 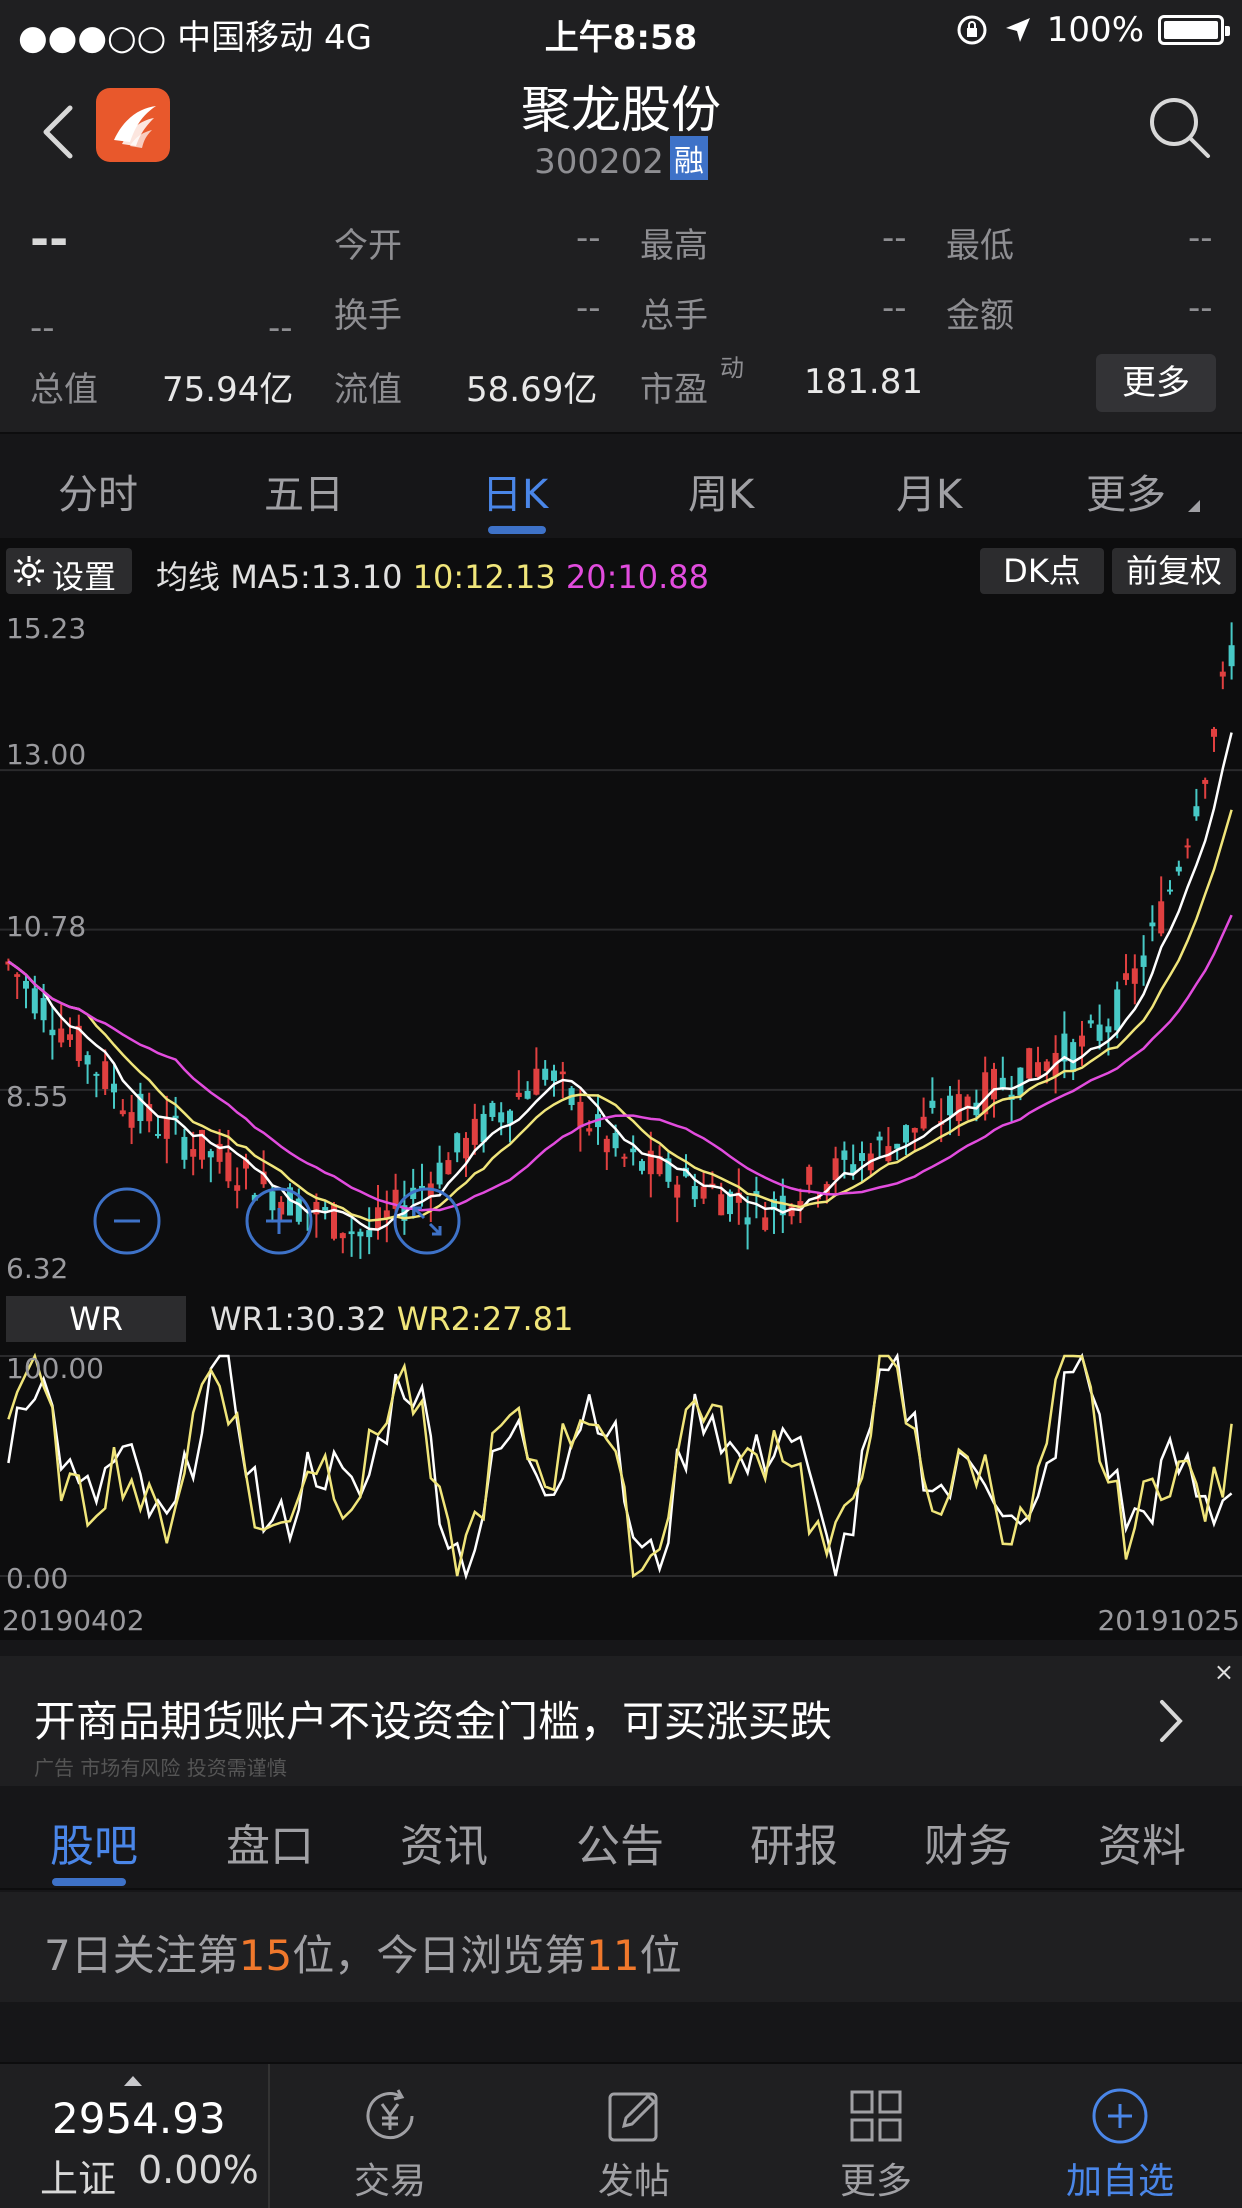 I want to click on low-label: 最低, so click(x=980, y=246).